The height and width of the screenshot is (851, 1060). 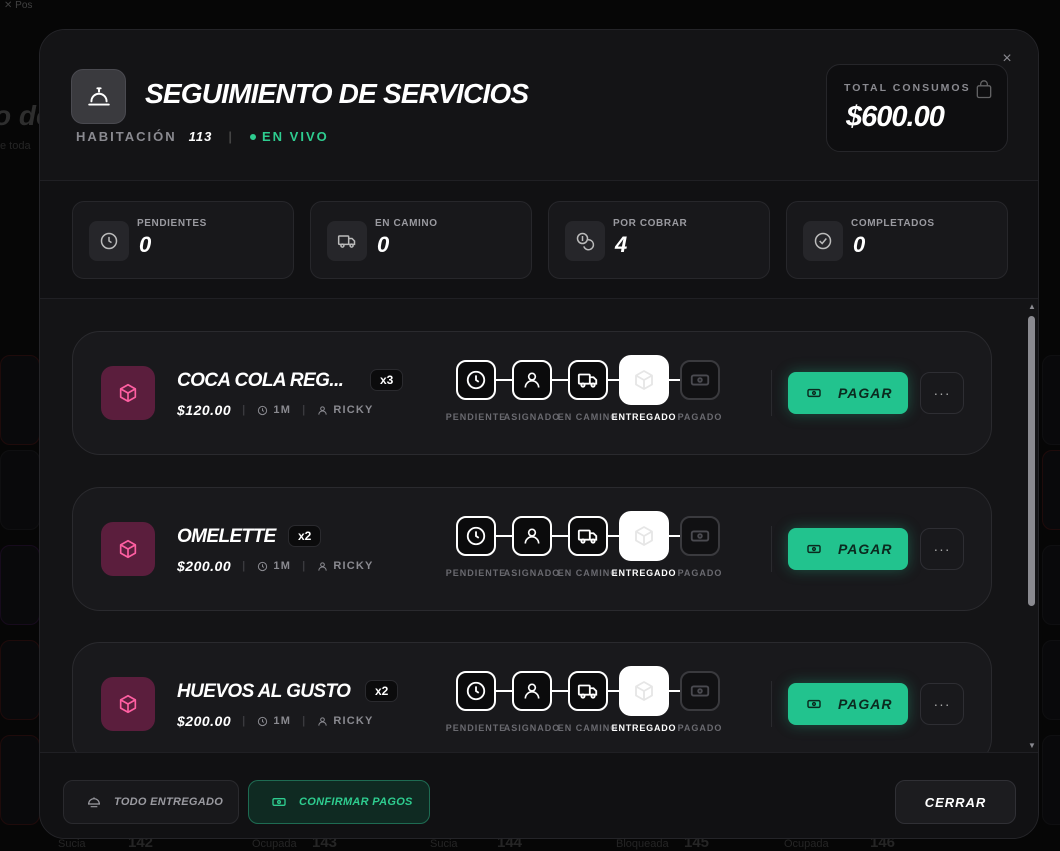 I want to click on shopping-bag-icon, so click(x=984, y=89).